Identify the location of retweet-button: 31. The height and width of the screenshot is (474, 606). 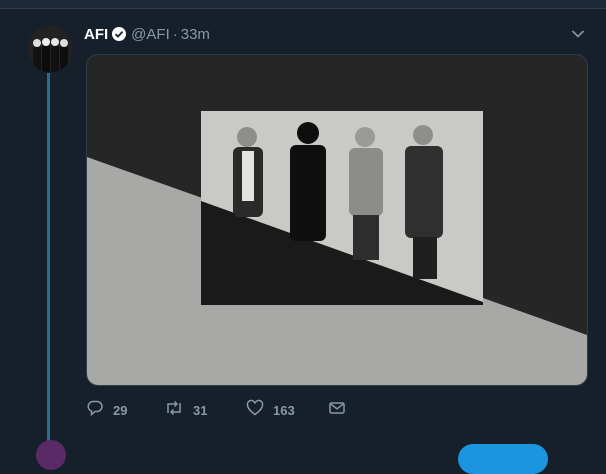
(185, 410).